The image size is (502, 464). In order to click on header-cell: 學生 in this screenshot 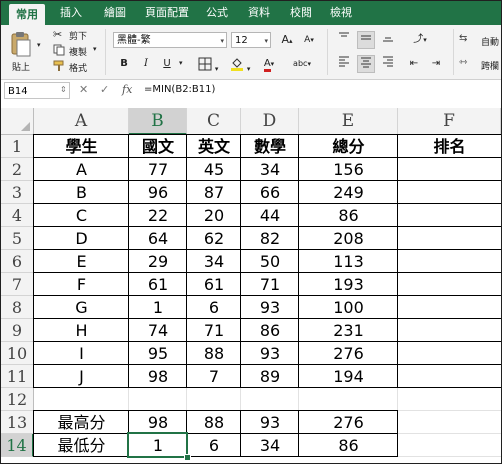, I will do `click(81, 146)`.